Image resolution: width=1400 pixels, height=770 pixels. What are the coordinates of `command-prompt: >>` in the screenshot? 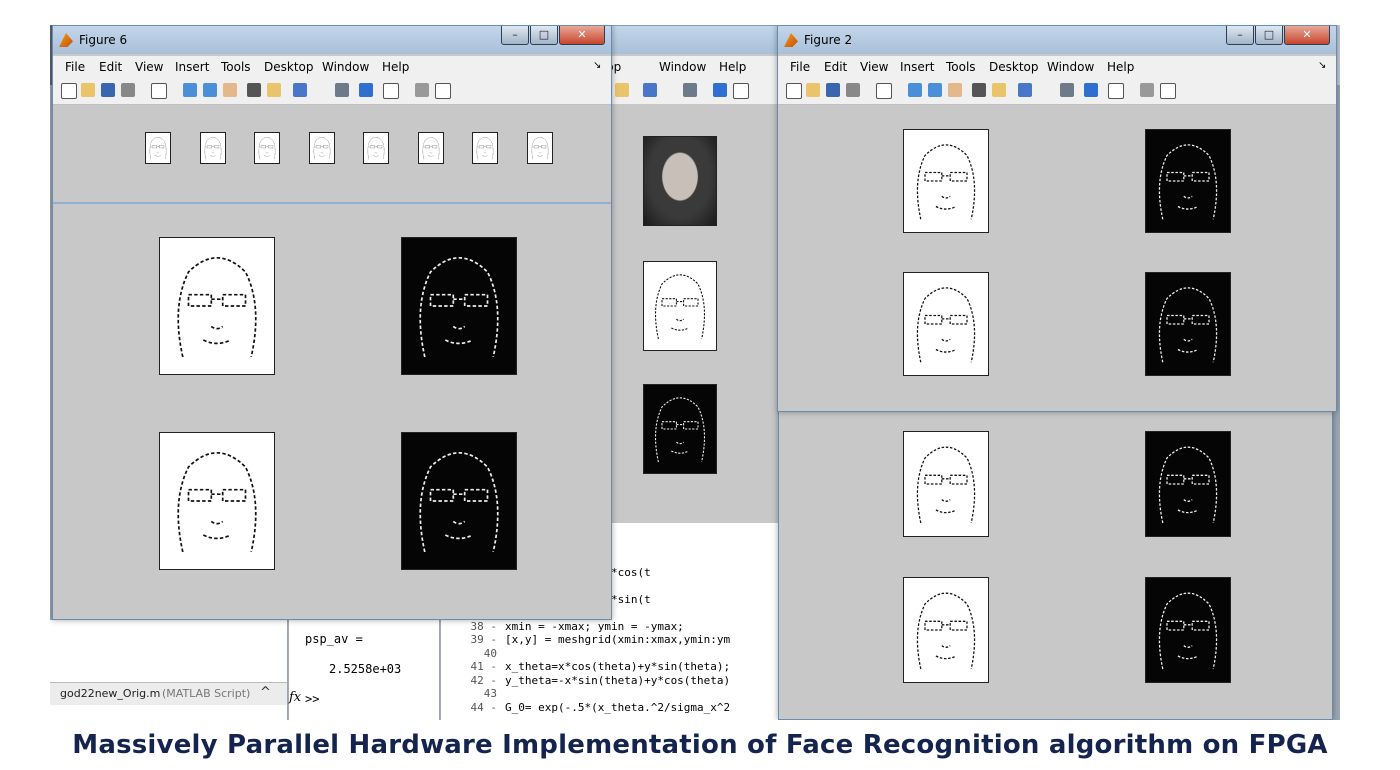 It's located at (312, 699).